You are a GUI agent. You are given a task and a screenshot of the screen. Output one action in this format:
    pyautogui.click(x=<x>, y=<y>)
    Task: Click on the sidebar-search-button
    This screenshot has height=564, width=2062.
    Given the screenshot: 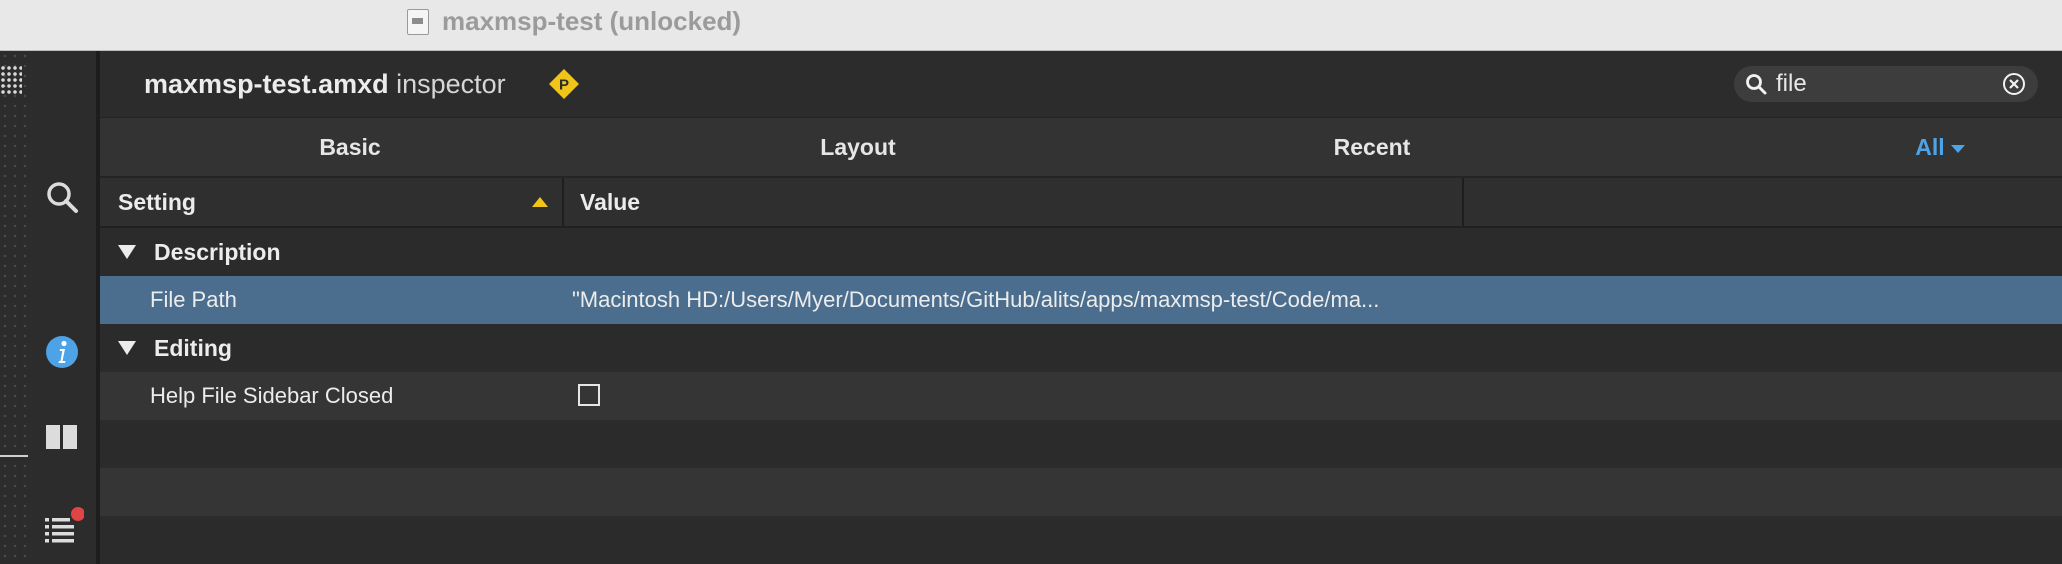 What is the action you would take?
    pyautogui.click(x=62, y=197)
    